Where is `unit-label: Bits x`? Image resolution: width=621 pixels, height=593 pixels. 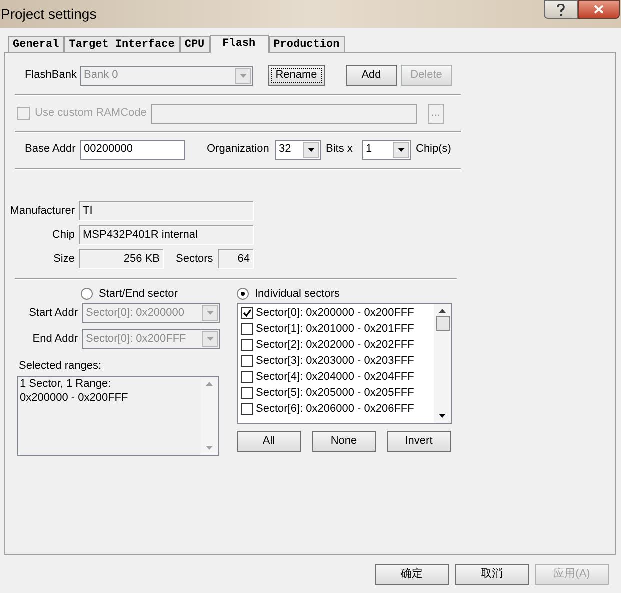 unit-label: Bits x is located at coordinates (340, 150).